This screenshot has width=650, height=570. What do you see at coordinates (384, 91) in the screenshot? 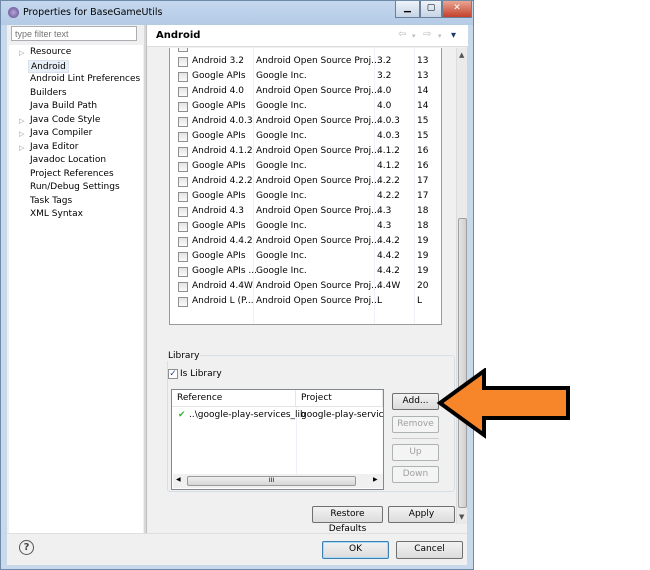
I see `table-cell: 4.0` at bounding box center [384, 91].